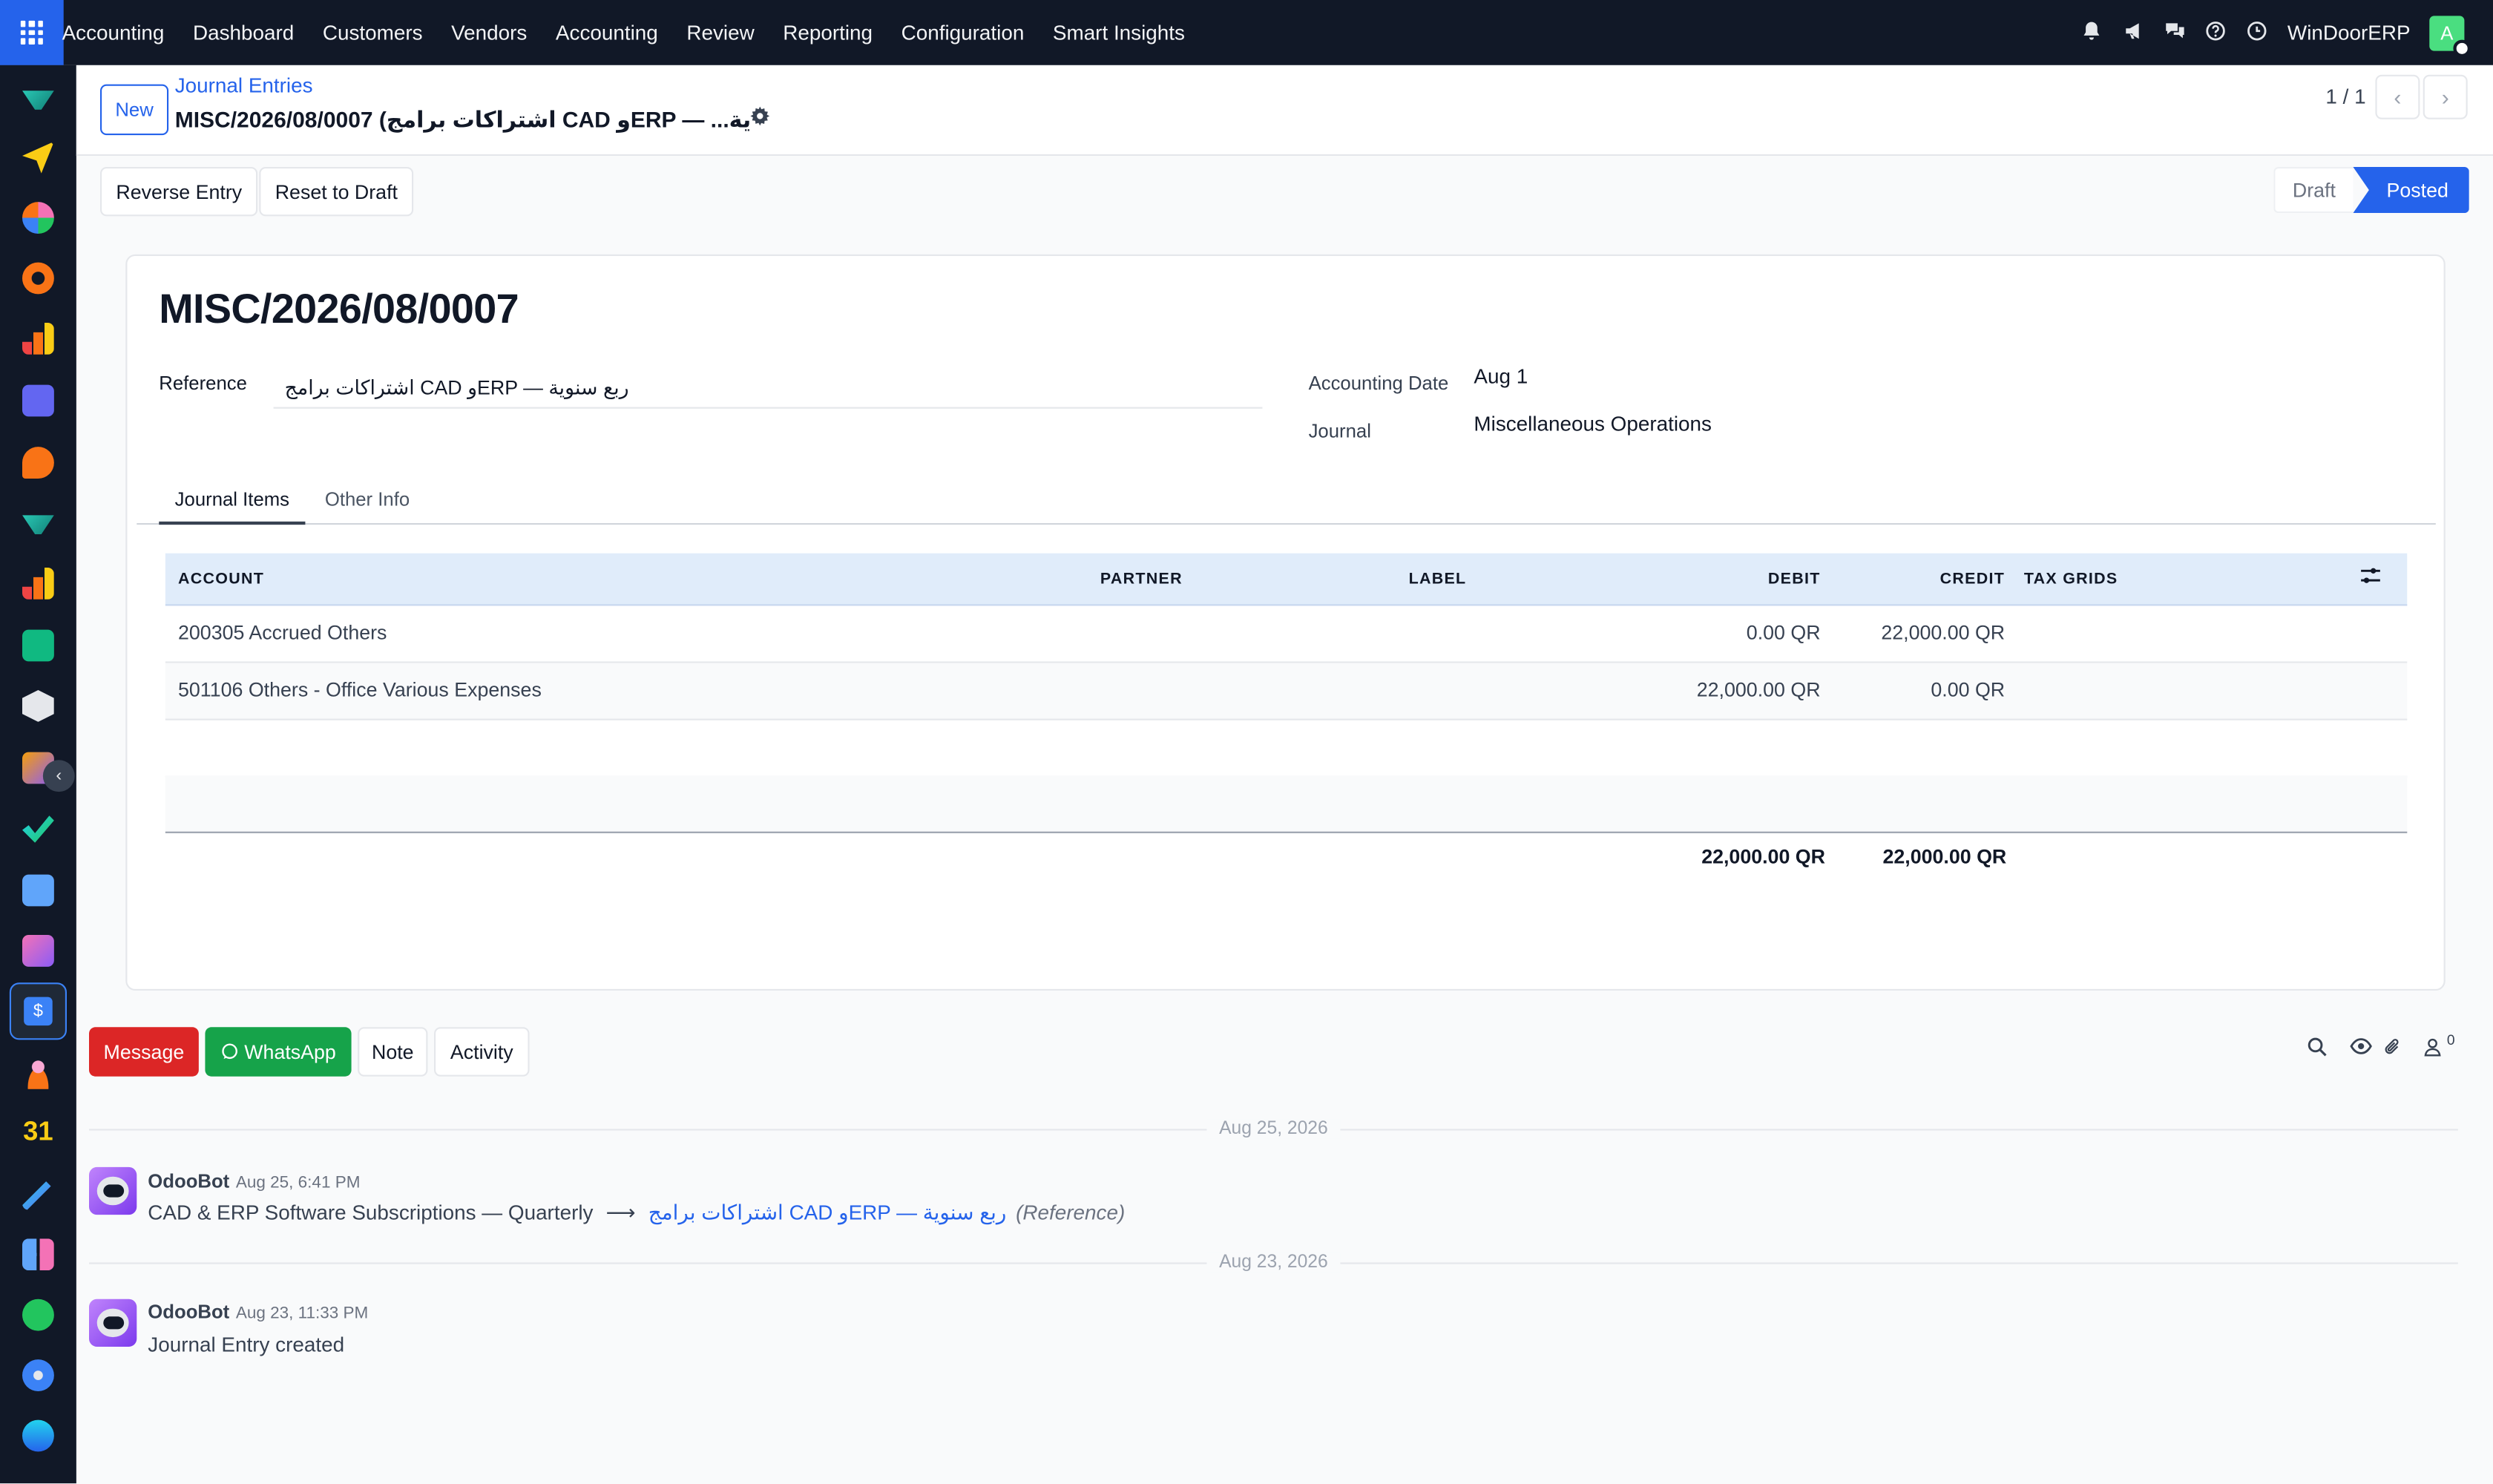  I want to click on column-settings-icon, so click(2372, 578).